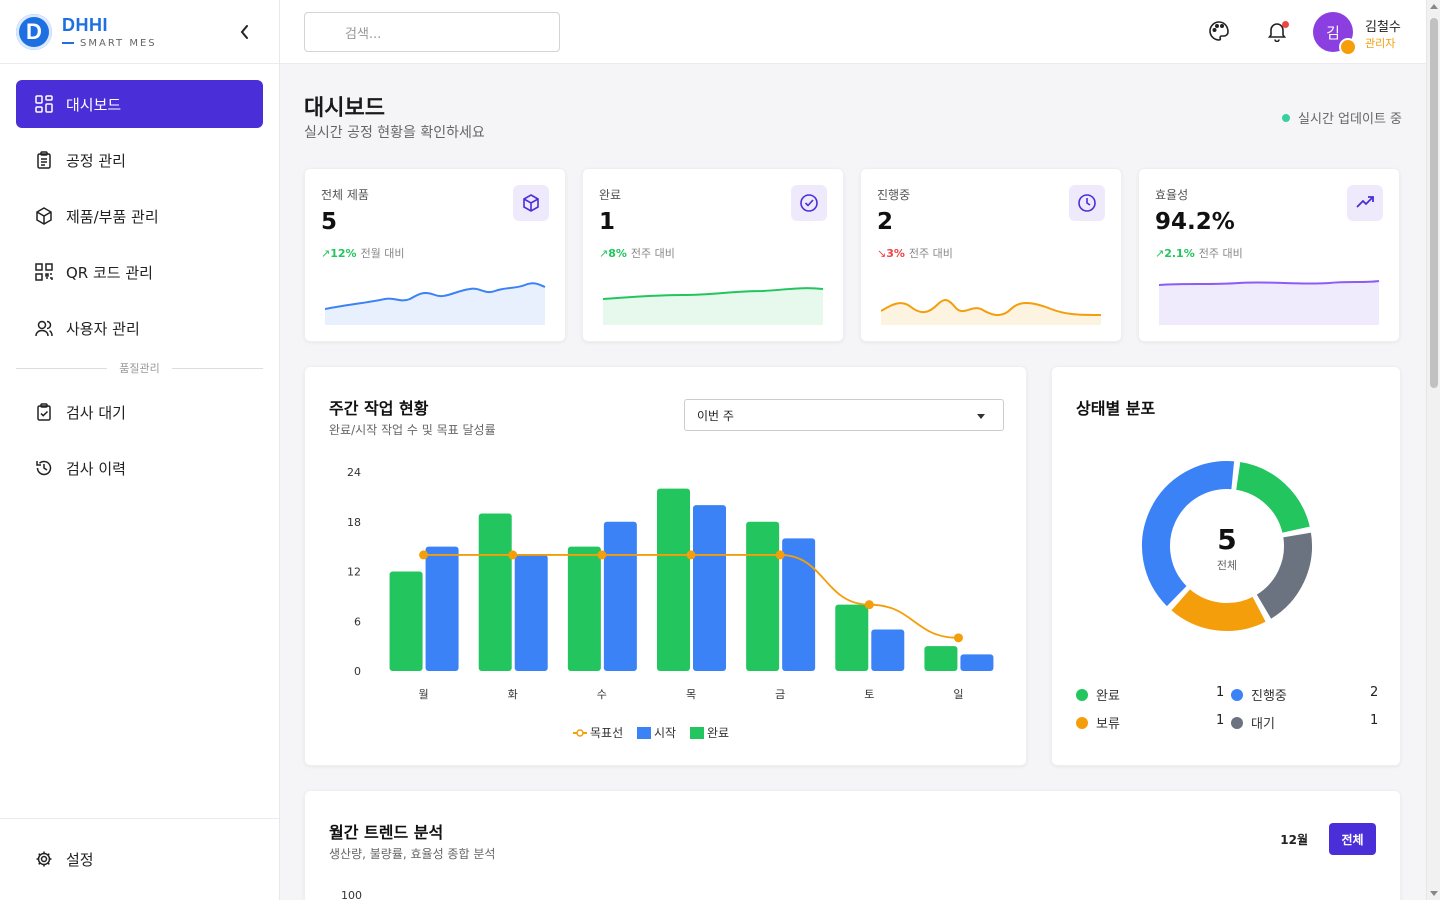  What do you see at coordinates (354, 472) in the screenshot?
I see `y-tick-label: 24` at bounding box center [354, 472].